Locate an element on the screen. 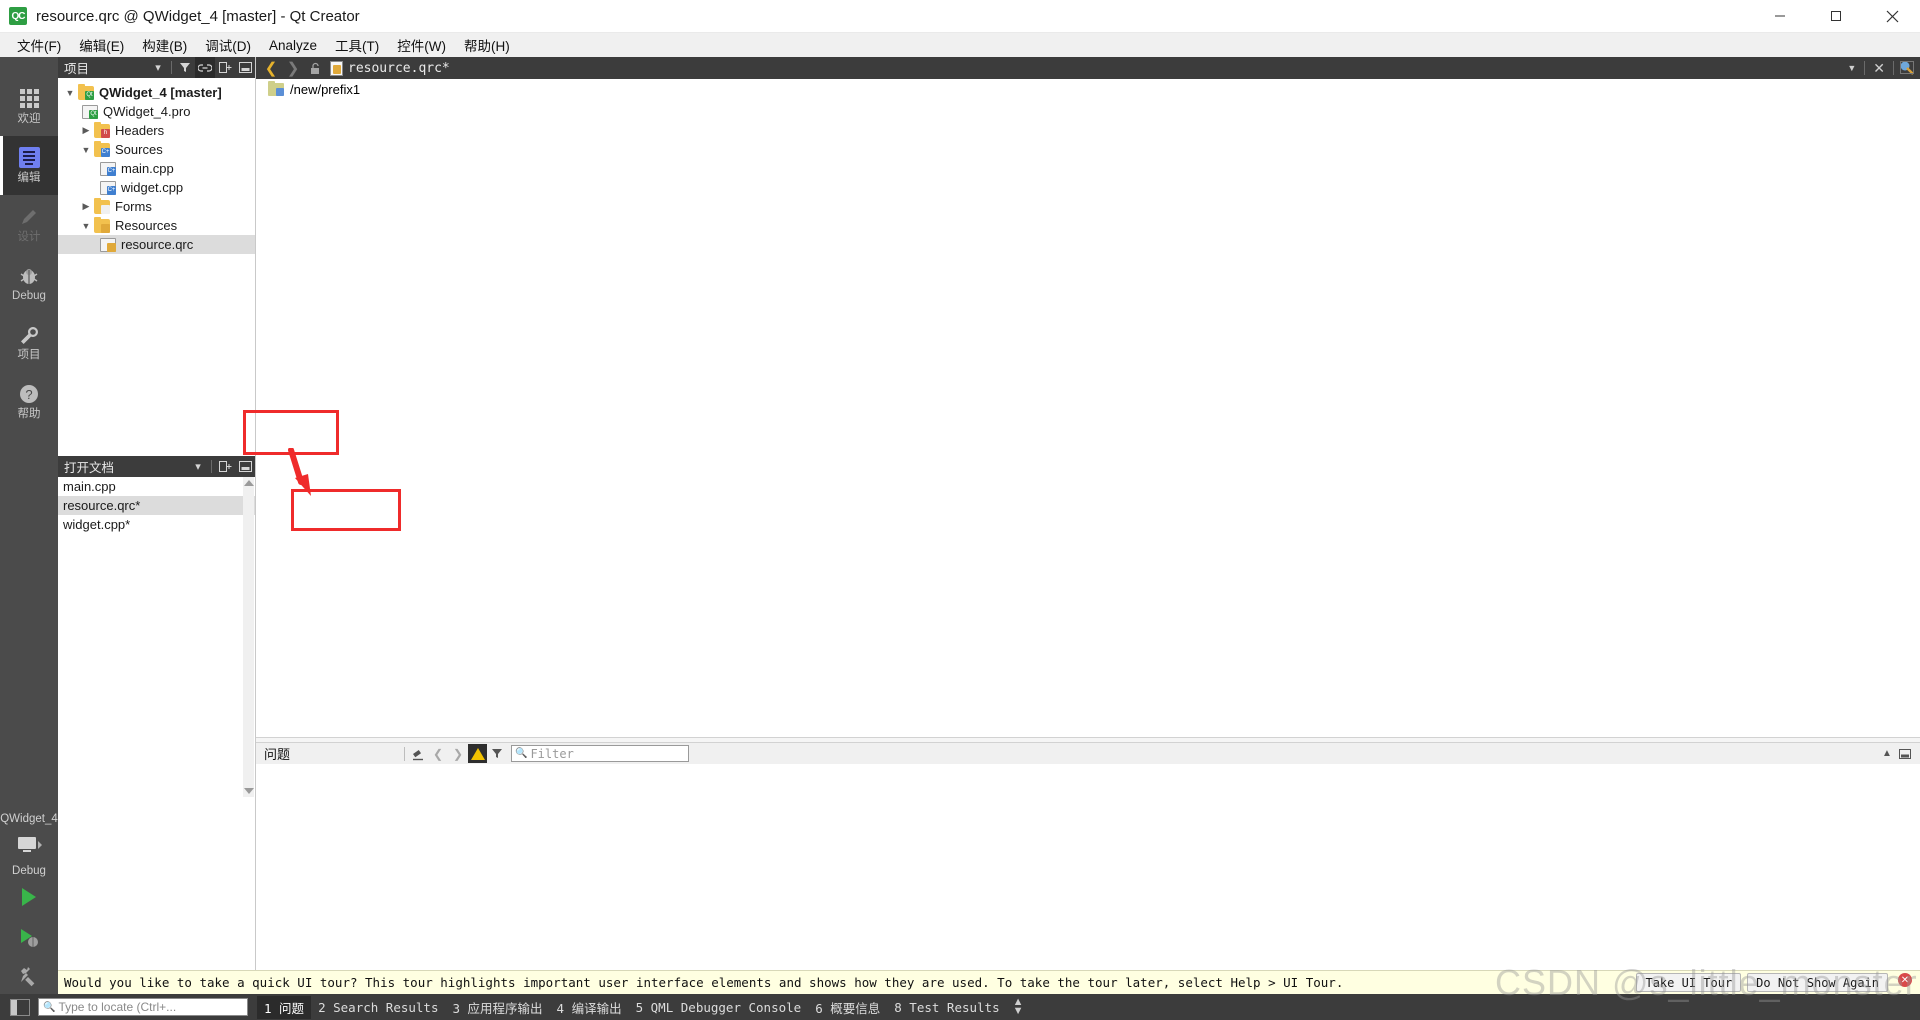 The image size is (1920, 1020). clear-icon is located at coordinates (418, 754).